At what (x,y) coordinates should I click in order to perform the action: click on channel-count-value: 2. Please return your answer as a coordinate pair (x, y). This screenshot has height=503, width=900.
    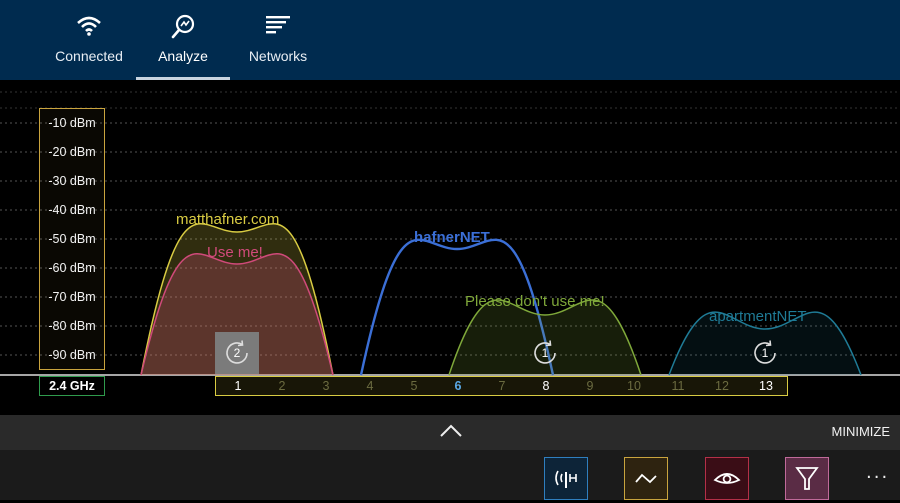
    Looking at the image, I should click on (237, 353).